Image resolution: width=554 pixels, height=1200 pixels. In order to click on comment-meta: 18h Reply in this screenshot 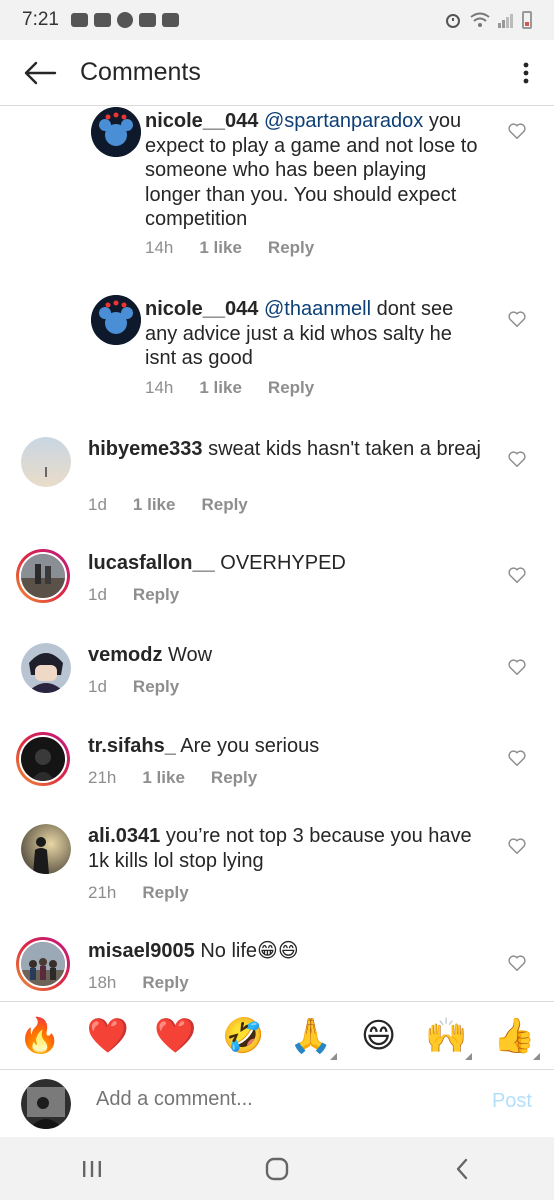, I will do `click(138, 983)`.